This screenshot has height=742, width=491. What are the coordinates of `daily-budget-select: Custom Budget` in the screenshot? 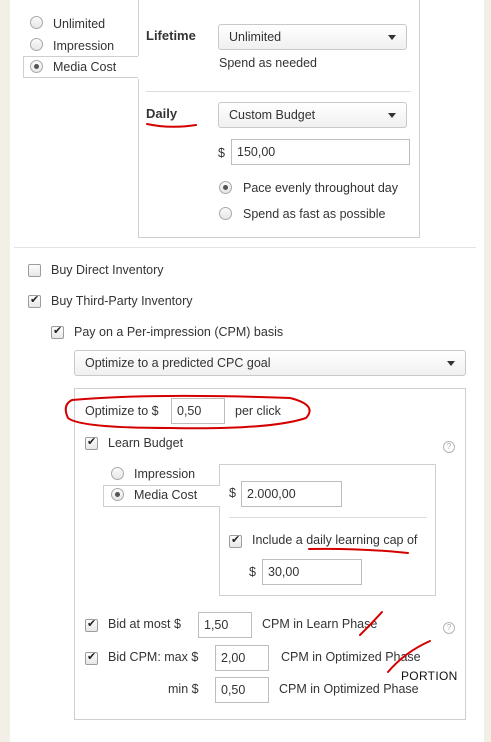 It's located at (312, 115).